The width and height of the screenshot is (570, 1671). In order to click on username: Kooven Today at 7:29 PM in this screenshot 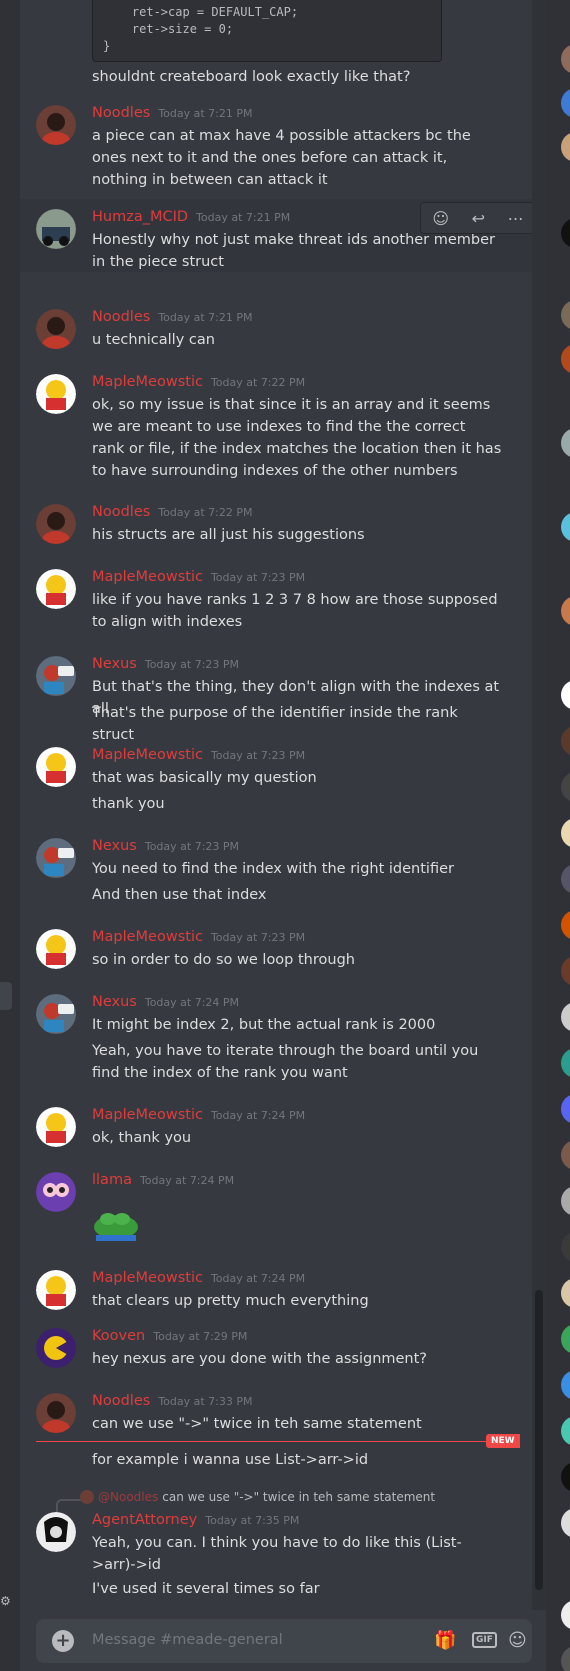, I will do `click(169, 1336)`.